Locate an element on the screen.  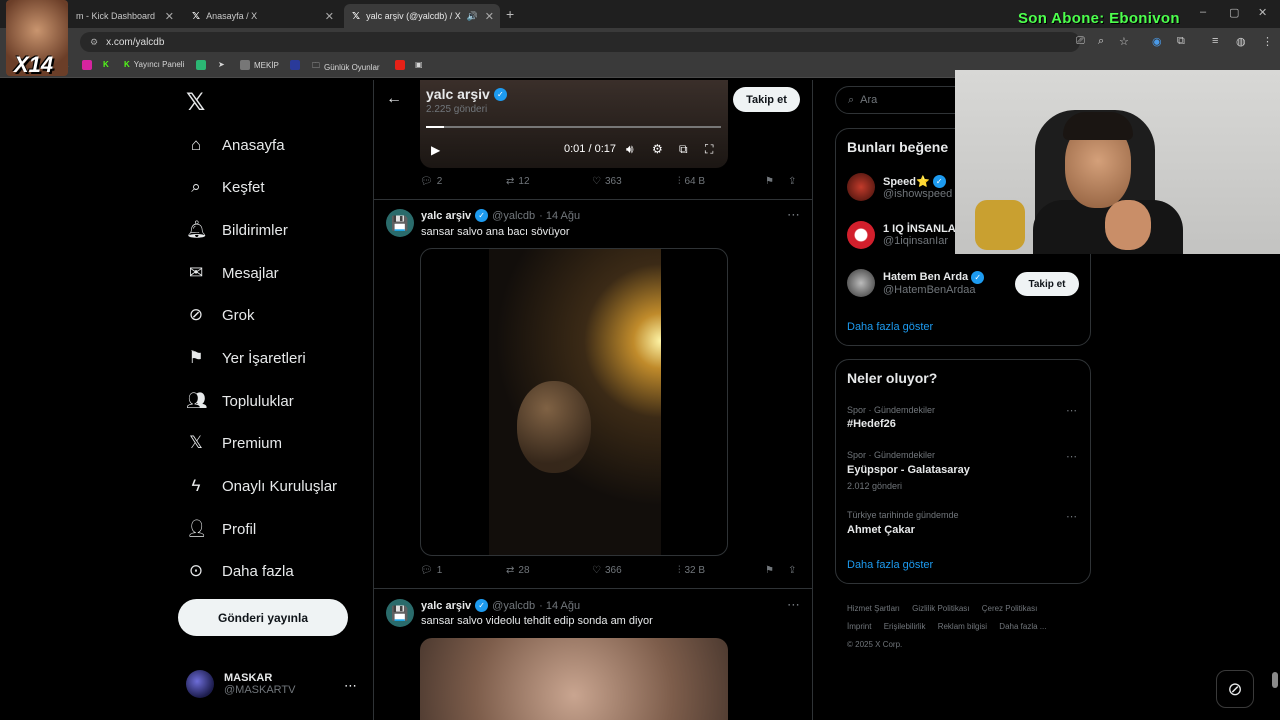
video-scrubber-track is located at coordinates (573, 127).